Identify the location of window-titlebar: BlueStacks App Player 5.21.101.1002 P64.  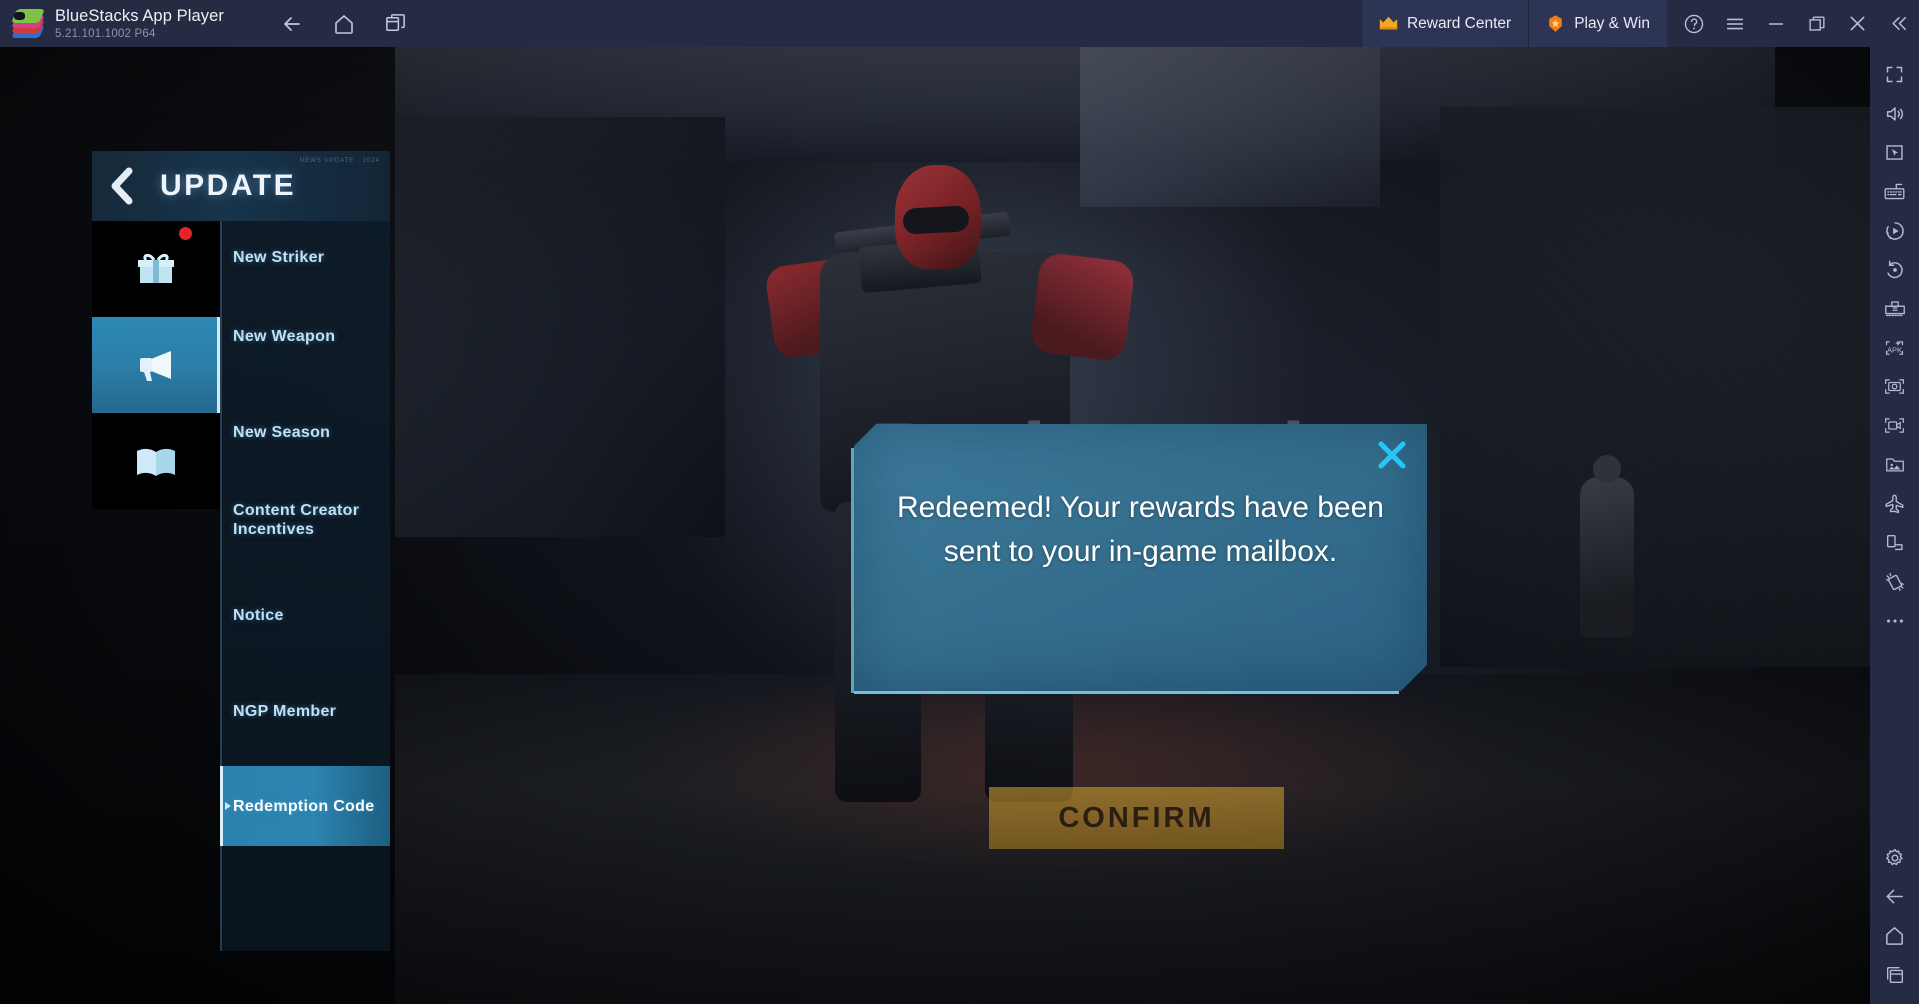
(959, 23).